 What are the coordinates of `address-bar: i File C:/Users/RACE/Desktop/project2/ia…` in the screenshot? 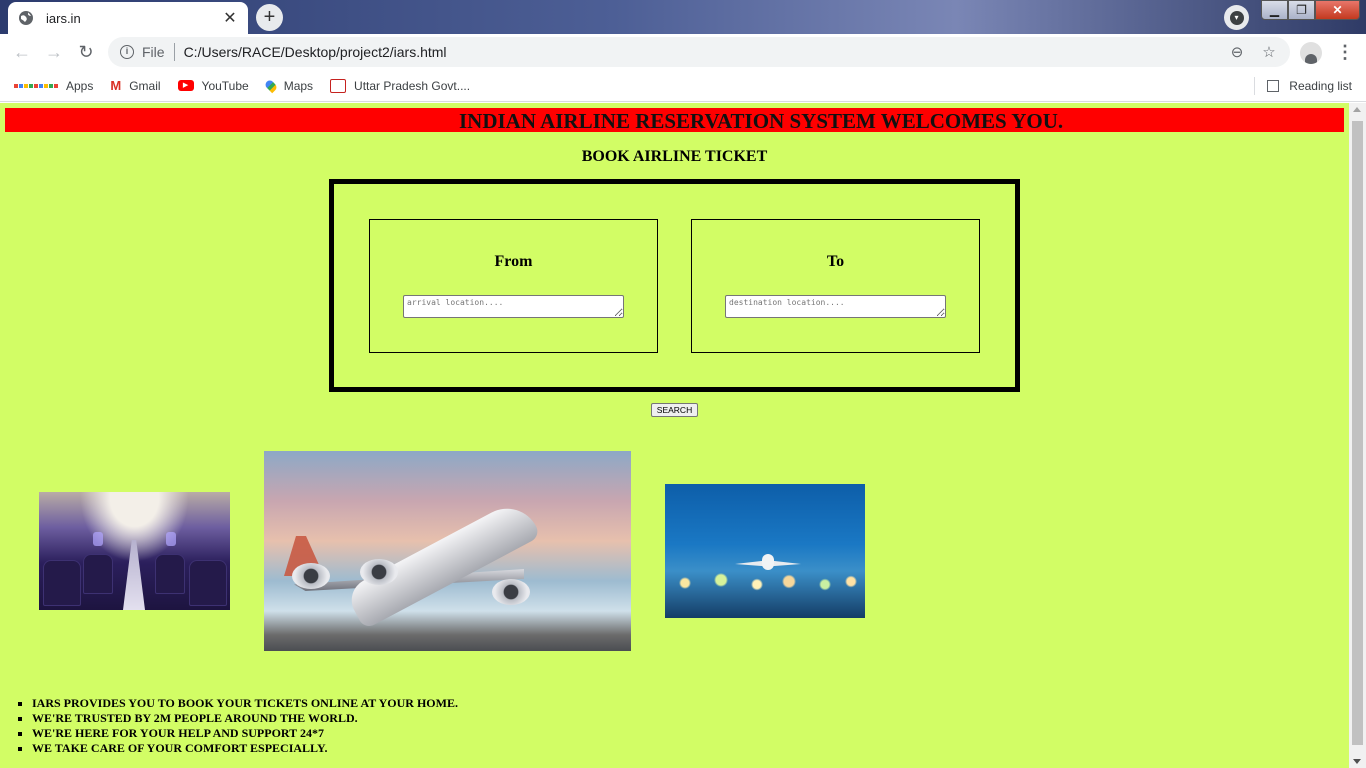 It's located at (699, 52).